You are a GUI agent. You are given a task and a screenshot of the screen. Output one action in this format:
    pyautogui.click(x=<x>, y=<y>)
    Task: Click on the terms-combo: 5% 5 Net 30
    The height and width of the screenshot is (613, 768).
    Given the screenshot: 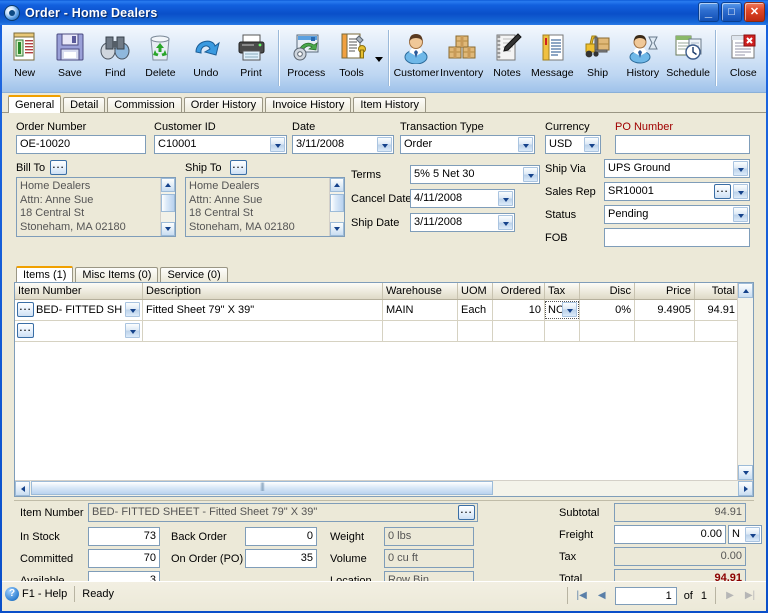 What is the action you would take?
    pyautogui.click(x=475, y=174)
    